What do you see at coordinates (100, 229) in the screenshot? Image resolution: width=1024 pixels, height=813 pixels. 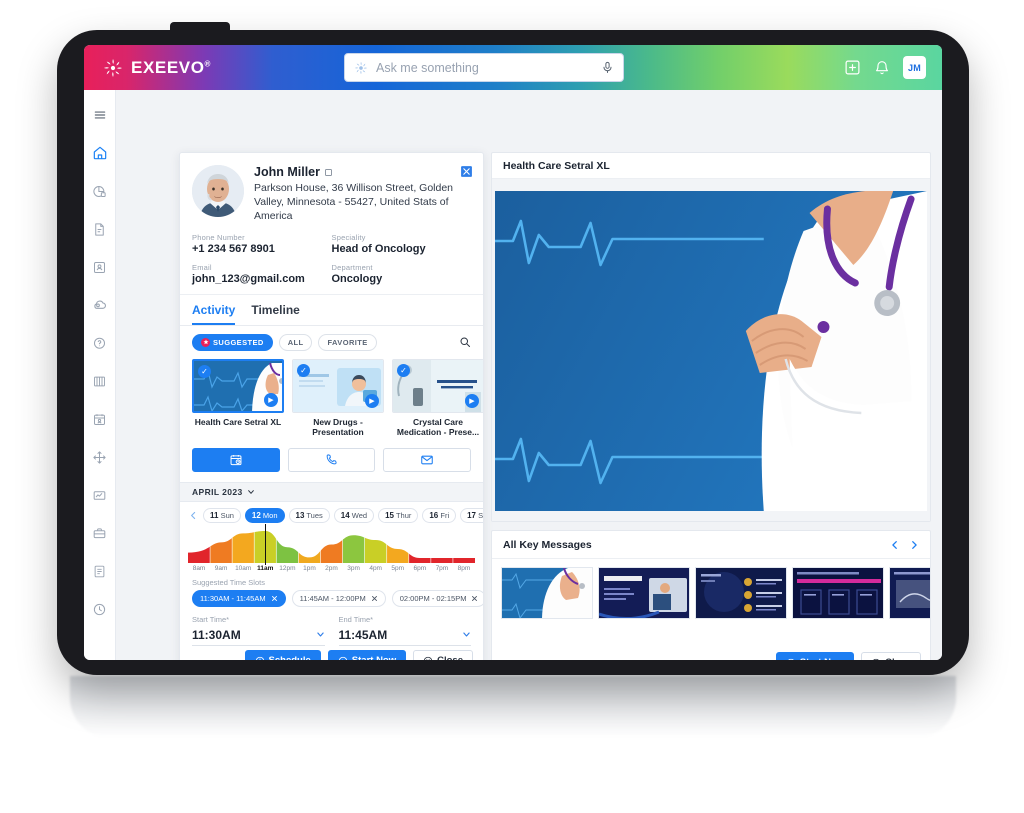 I see `sidebar-item-documents` at bounding box center [100, 229].